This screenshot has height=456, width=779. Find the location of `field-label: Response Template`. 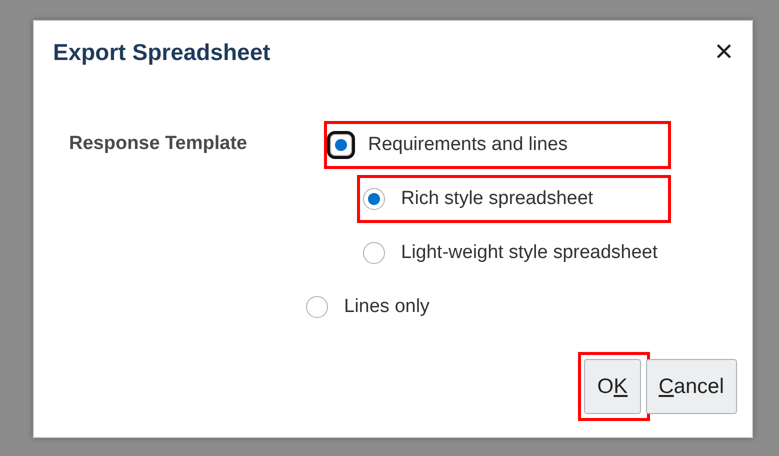

field-label: Response Template is located at coordinates (158, 144).